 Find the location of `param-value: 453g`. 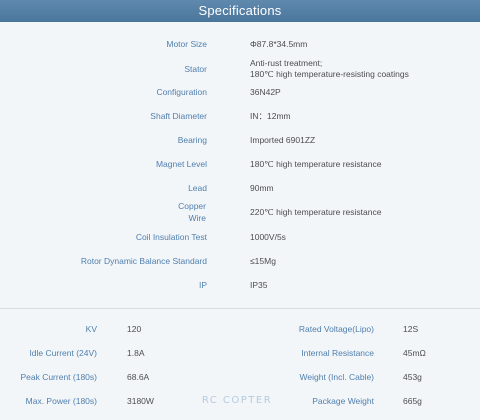

param-value: 453g is located at coordinates (412, 377).